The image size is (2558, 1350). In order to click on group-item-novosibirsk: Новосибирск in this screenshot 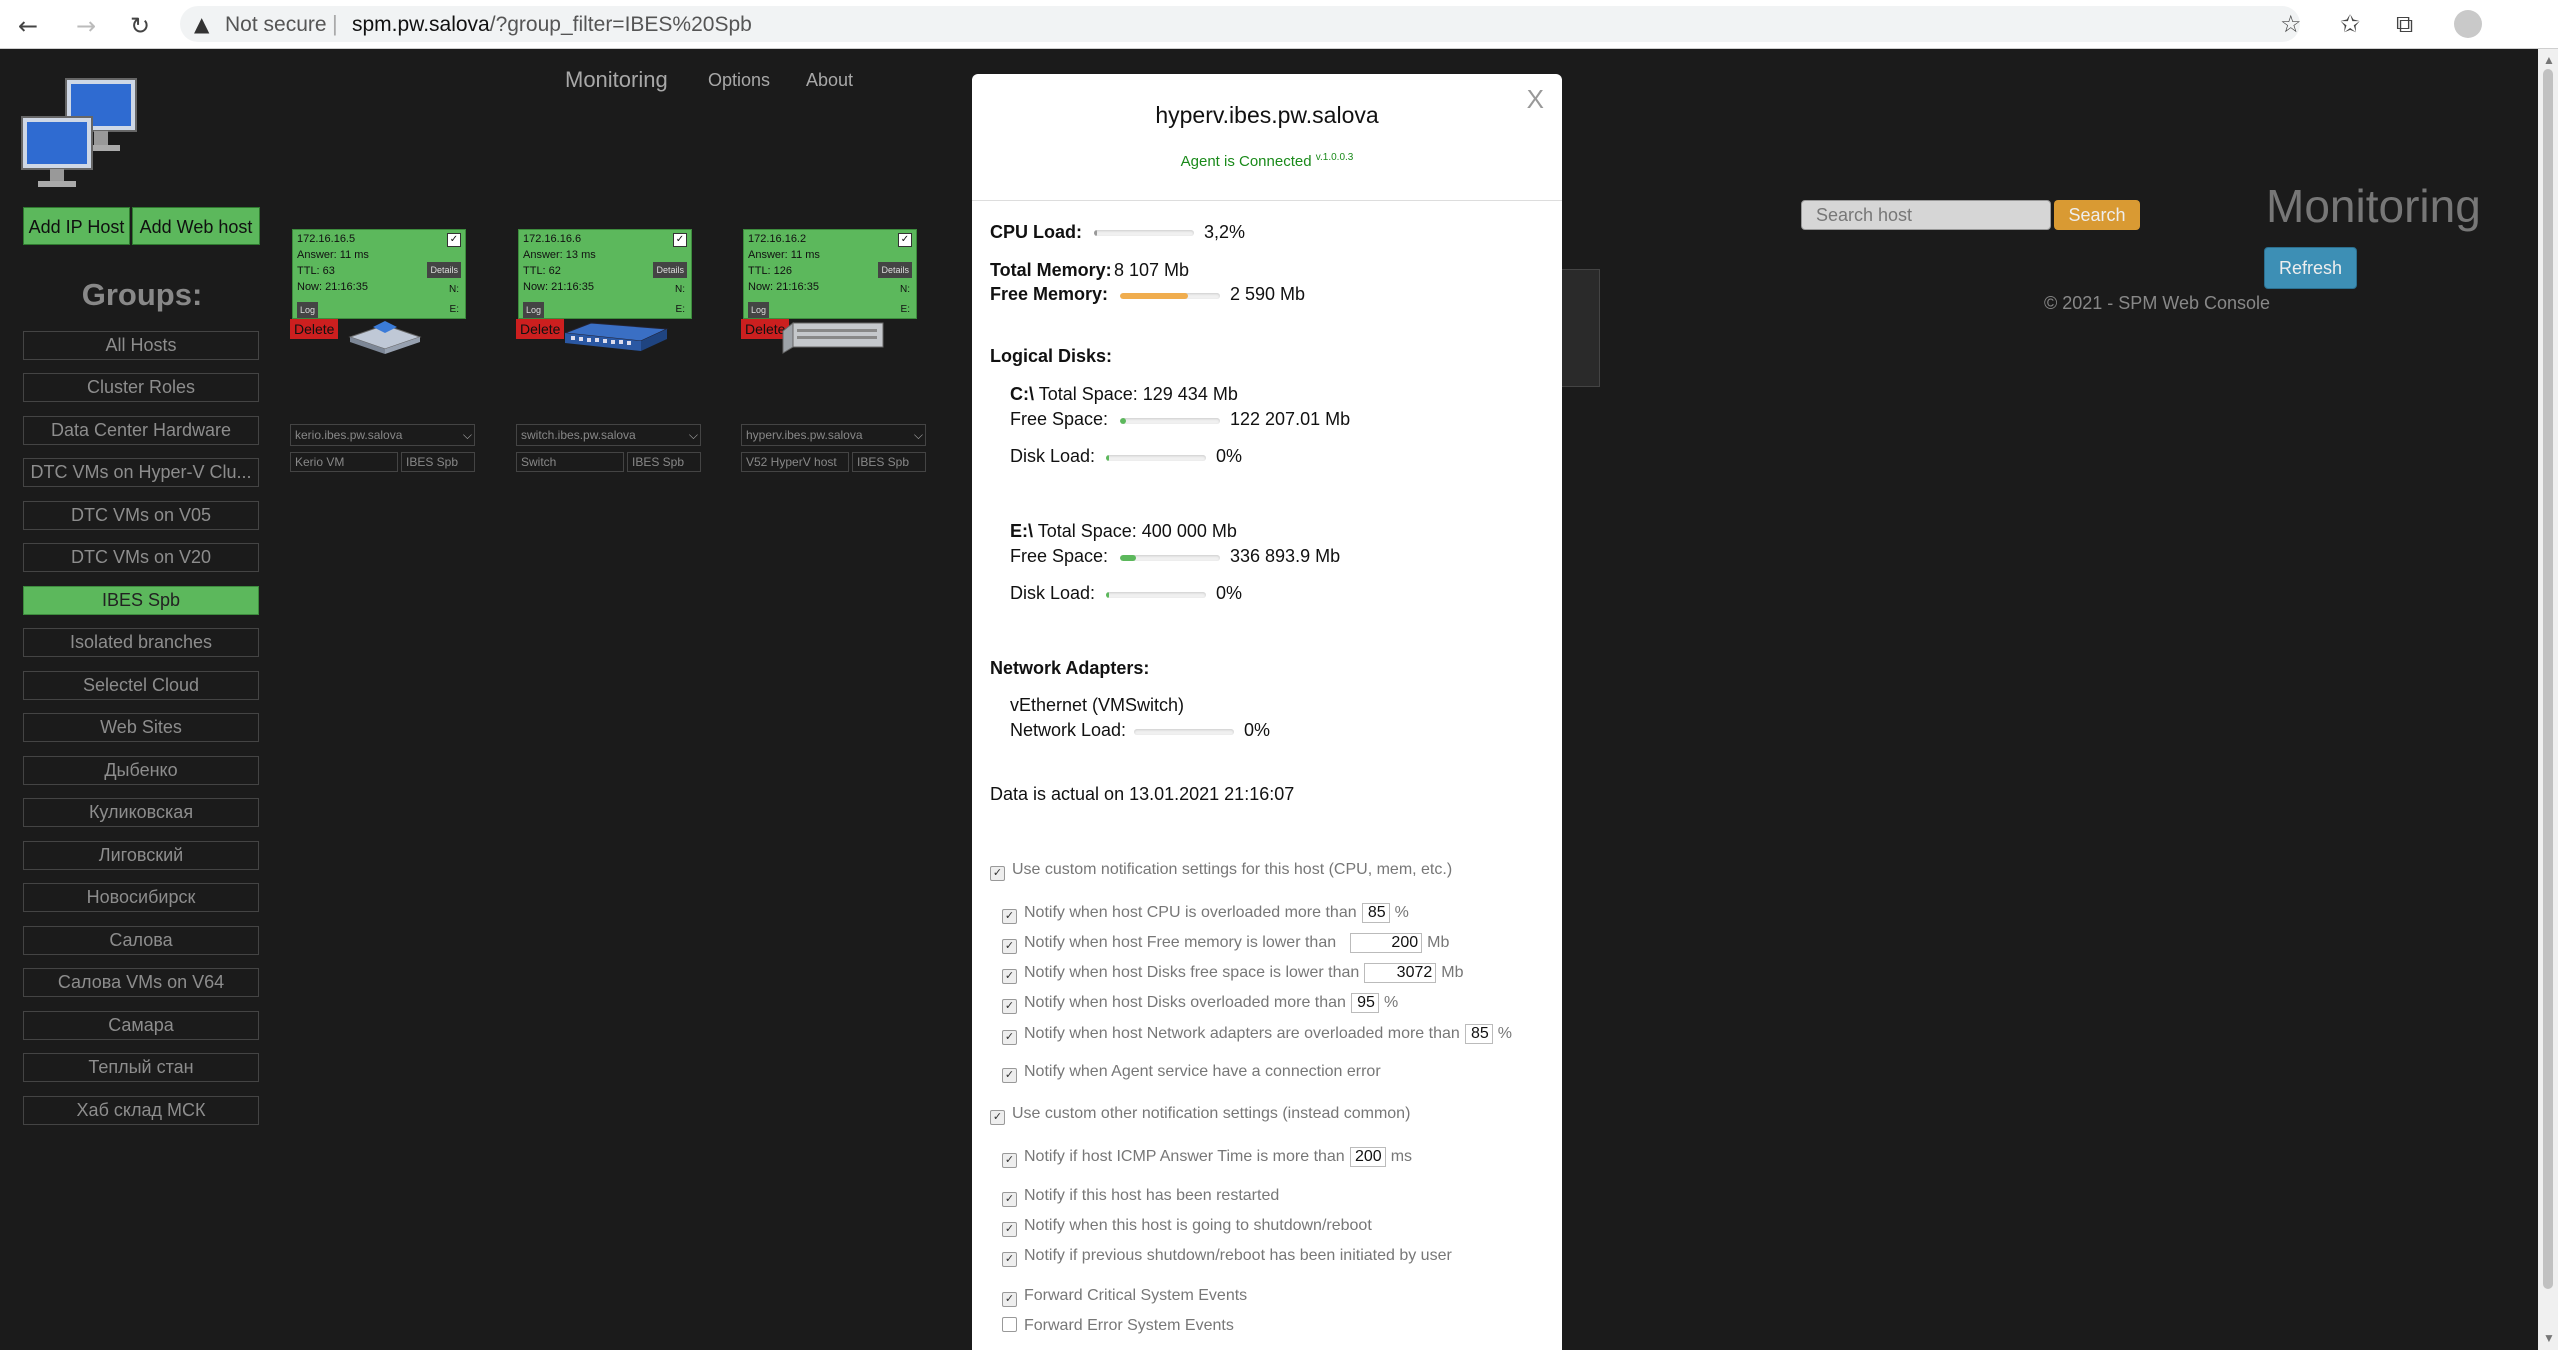, I will do `click(141, 897)`.